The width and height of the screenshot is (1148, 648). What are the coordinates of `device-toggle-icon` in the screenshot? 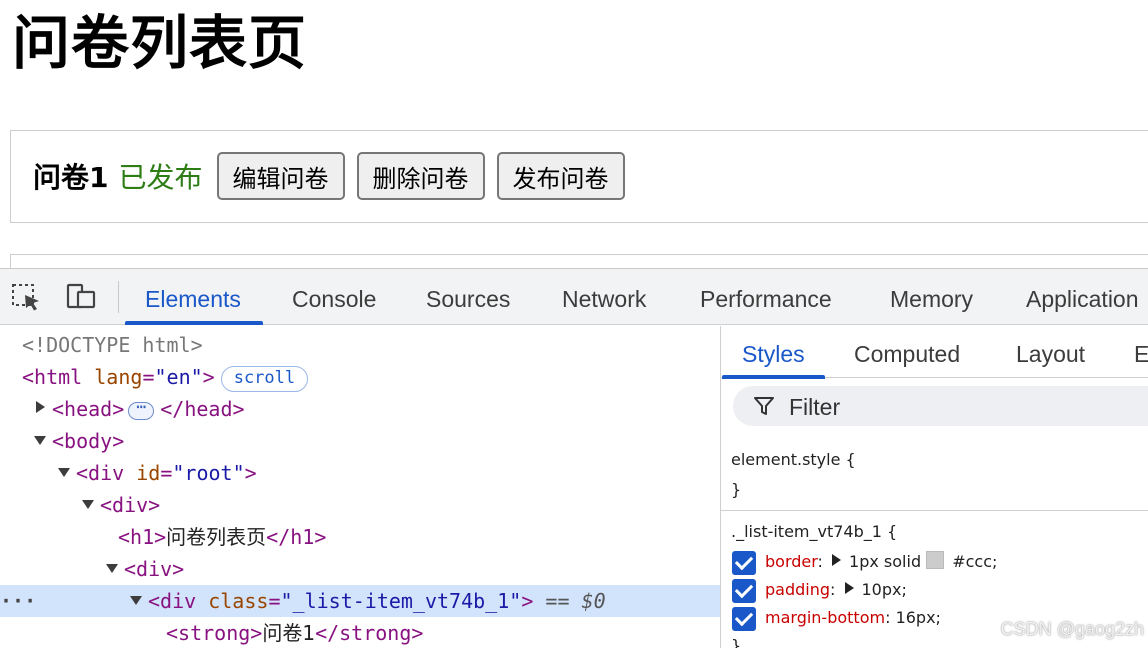 It's located at (81, 297).